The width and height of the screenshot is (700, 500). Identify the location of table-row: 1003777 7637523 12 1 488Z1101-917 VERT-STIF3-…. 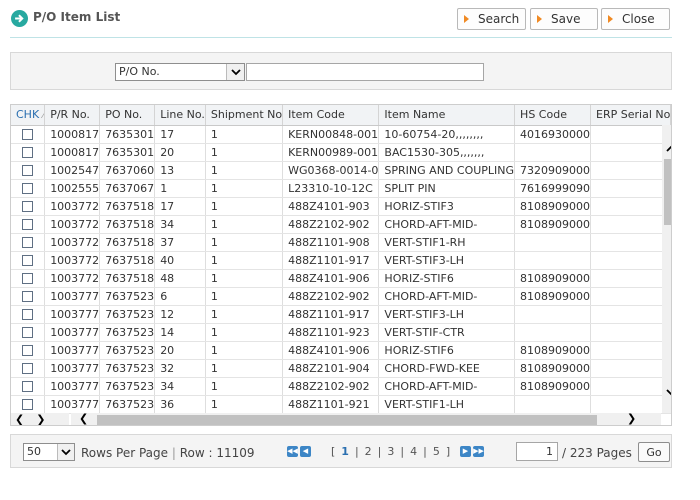
(341, 314).